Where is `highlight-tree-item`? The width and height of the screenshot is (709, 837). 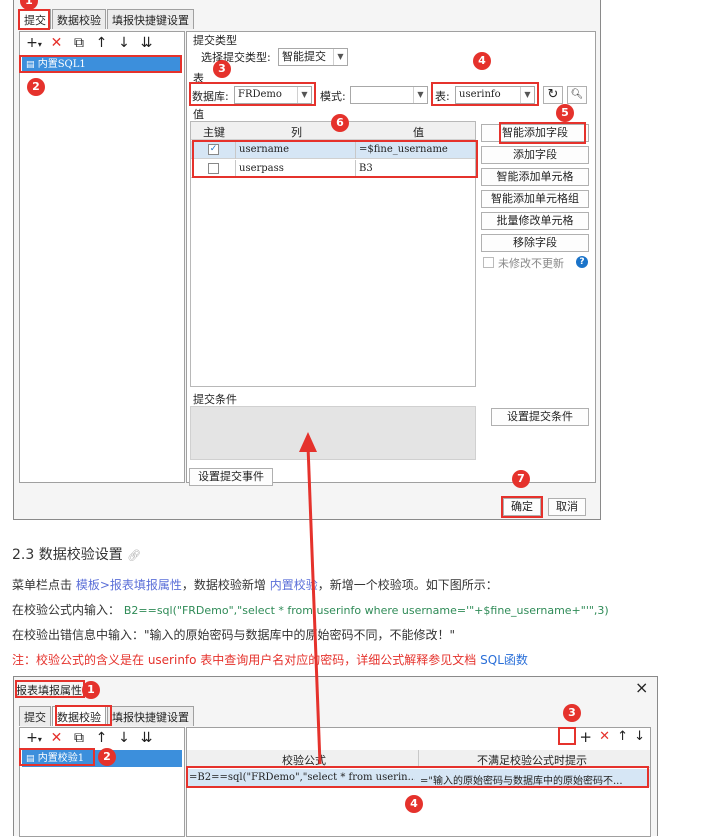
highlight-tree-item is located at coordinates (100, 64).